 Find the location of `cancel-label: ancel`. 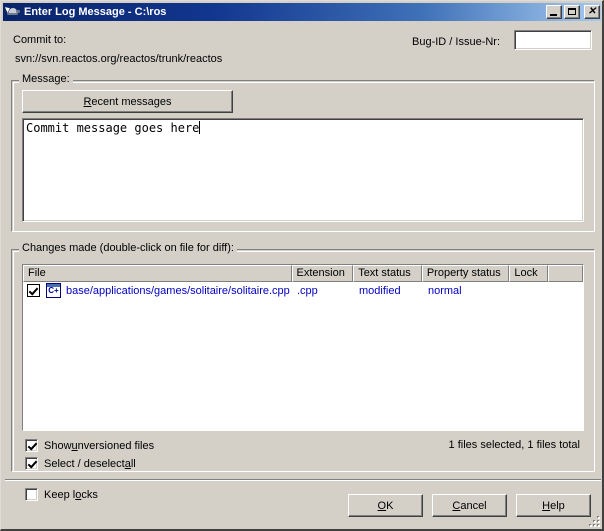

cancel-label: ancel is located at coordinates (473, 505).